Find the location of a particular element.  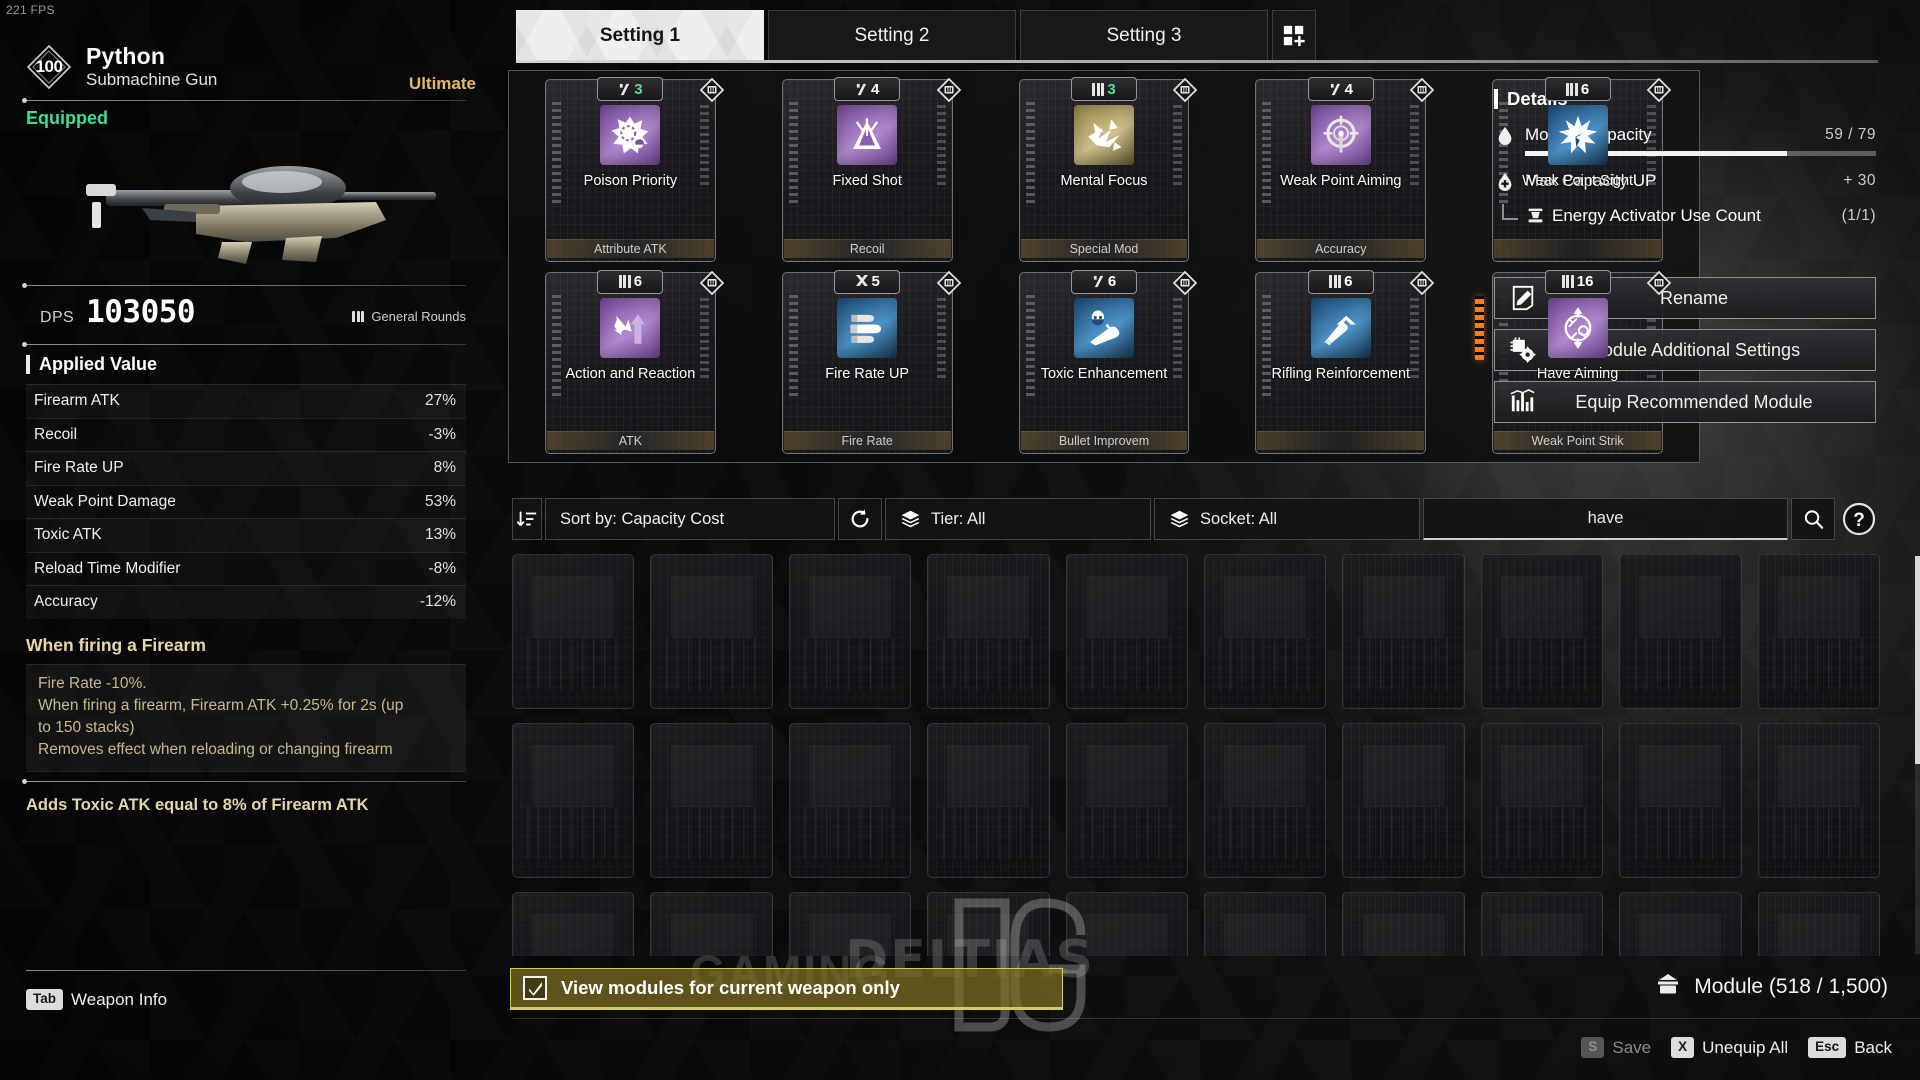

equip-recommended-module-button: Equip Recommended Module is located at coordinates (1685, 402).